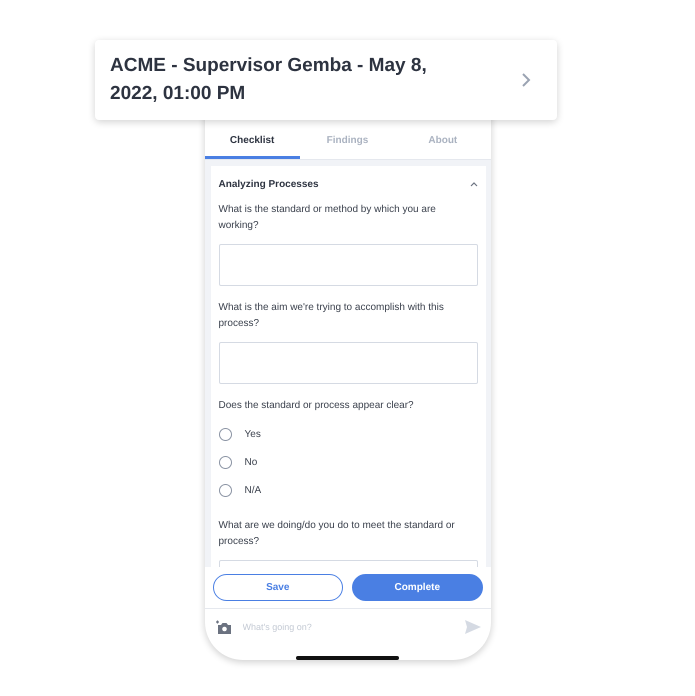 The width and height of the screenshot is (695, 696). What do you see at coordinates (253, 490) in the screenshot?
I see `option-label: N/A` at bounding box center [253, 490].